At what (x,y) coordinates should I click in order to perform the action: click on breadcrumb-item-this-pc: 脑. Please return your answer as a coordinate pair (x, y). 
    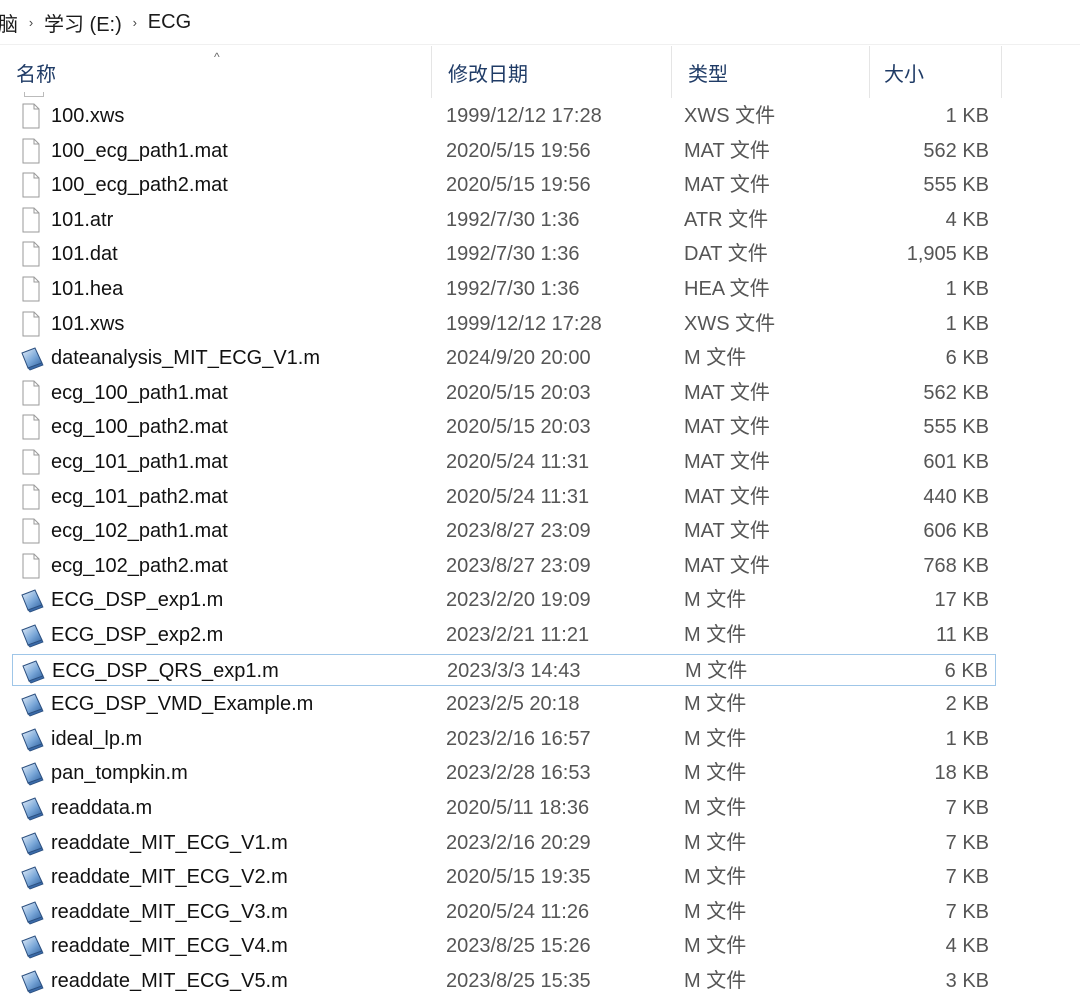
    Looking at the image, I should click on (10, 22).